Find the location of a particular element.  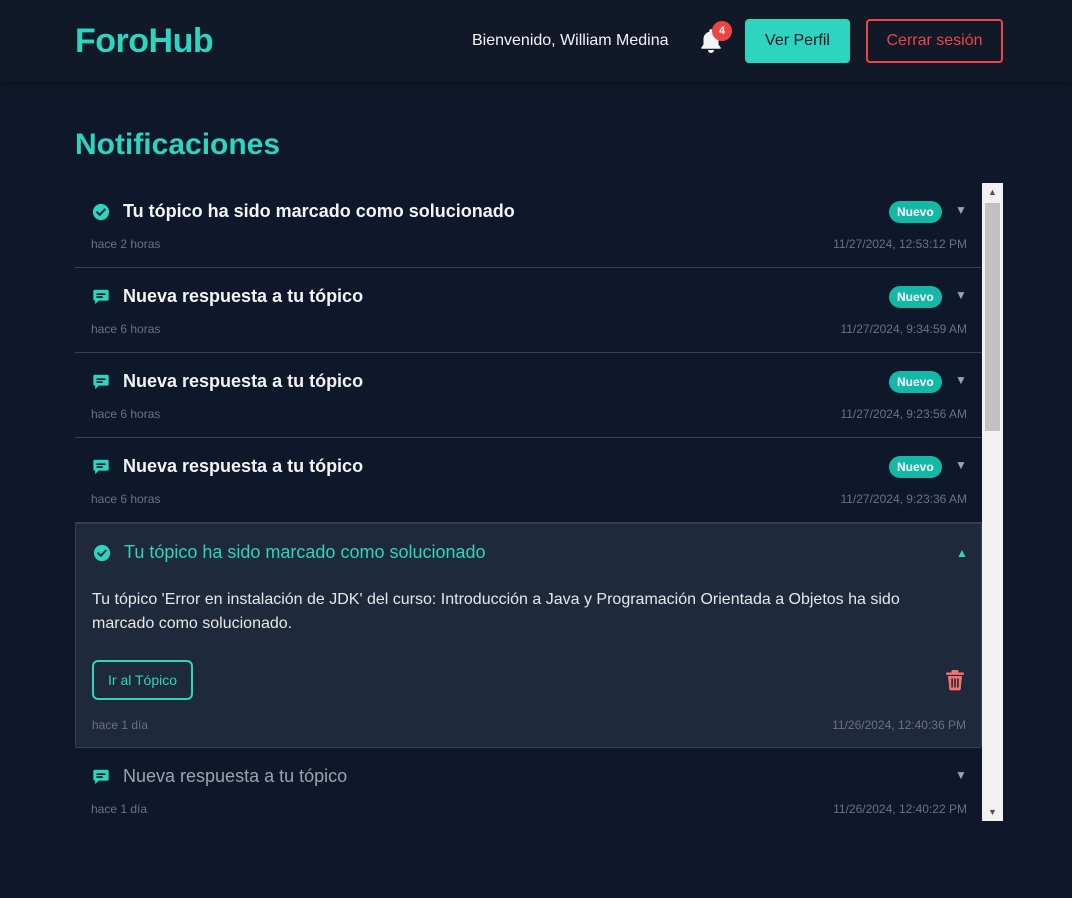

trash-icon is located at coordinates (955, 680).